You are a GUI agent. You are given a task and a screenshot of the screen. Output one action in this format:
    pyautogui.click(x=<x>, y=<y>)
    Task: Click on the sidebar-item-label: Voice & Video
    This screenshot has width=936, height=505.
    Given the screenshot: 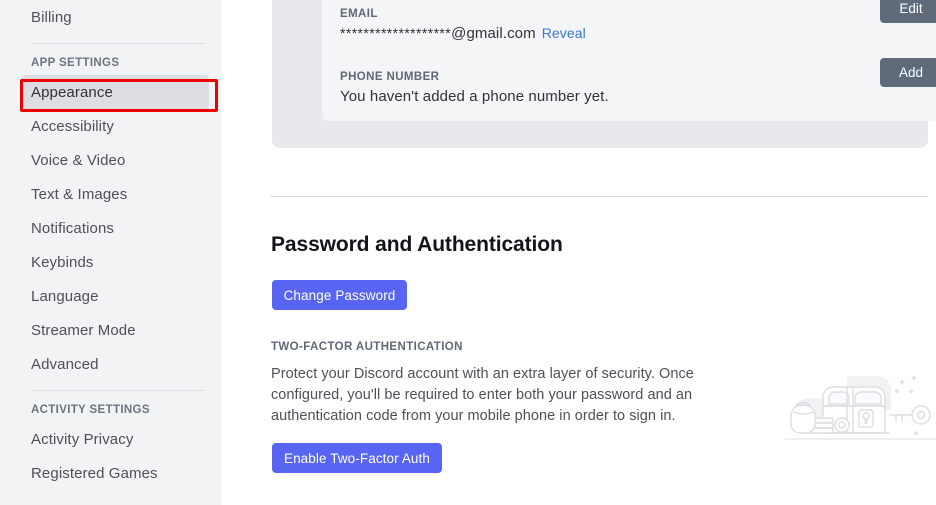 What is the action you would take?
    pyautogui.click(x=78, y=160)
    